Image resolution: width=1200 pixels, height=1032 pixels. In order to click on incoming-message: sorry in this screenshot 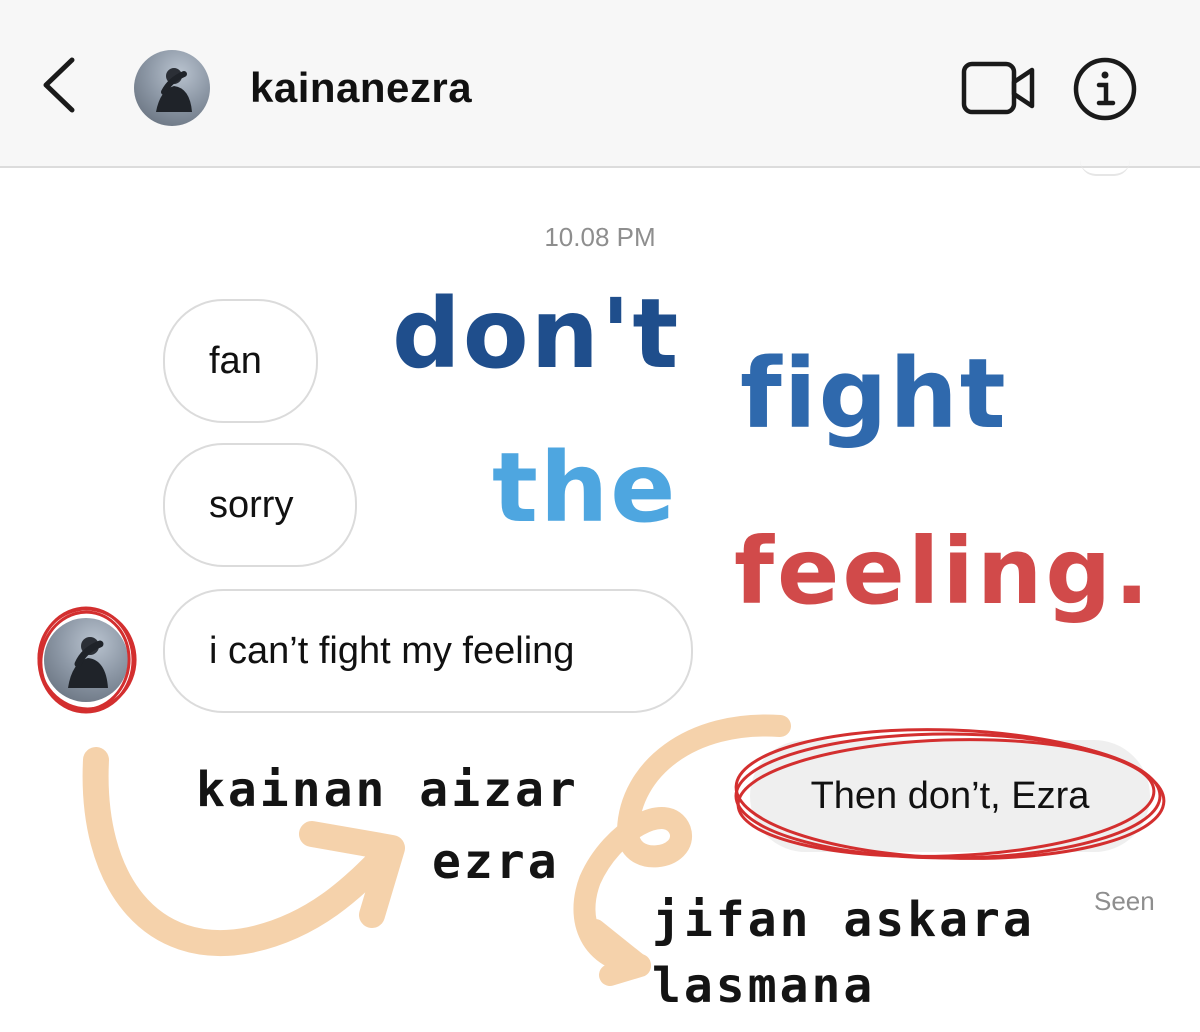, I will do `click(260, 505)`.